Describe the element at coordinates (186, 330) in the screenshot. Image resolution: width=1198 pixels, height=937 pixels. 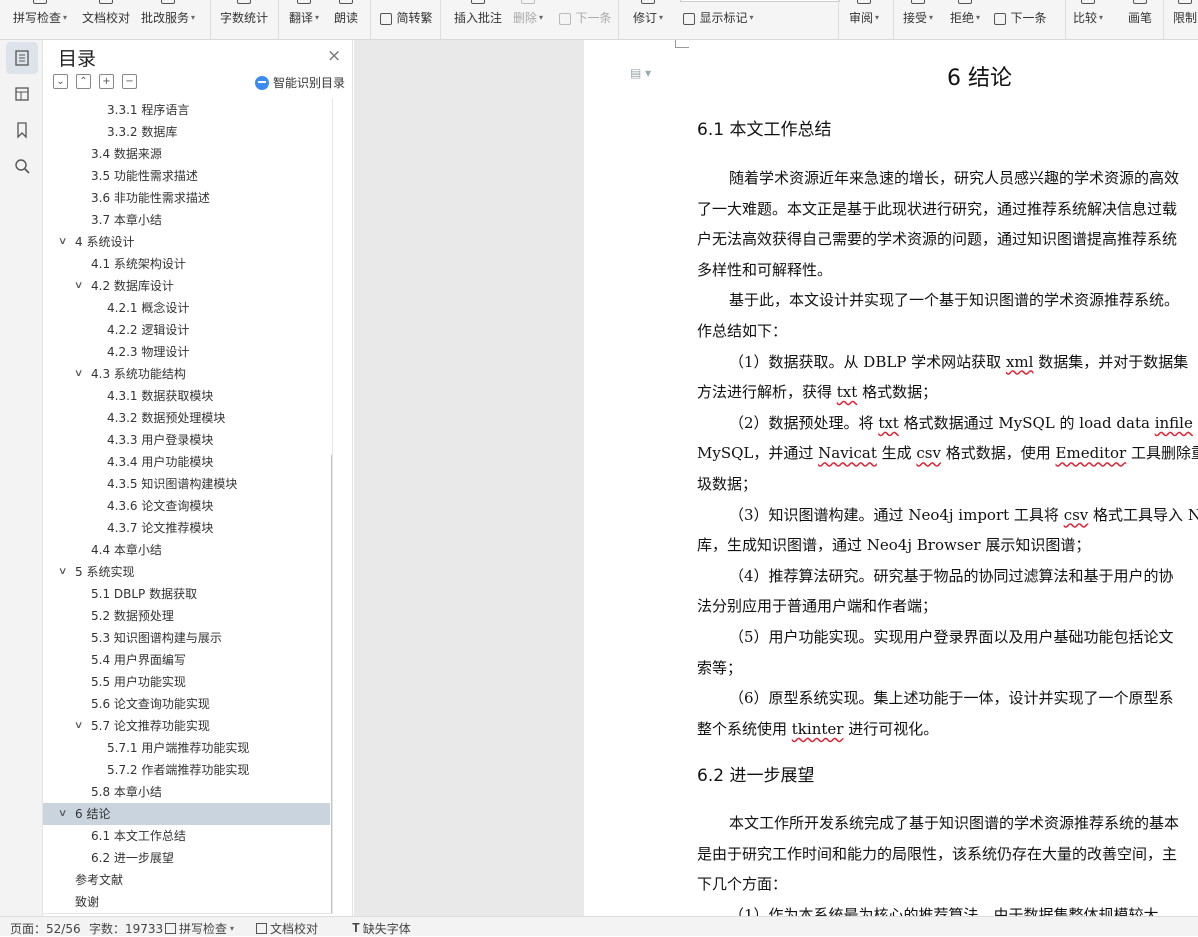
I see `toc-item: 4.2.2 逻辑设计` at that location.